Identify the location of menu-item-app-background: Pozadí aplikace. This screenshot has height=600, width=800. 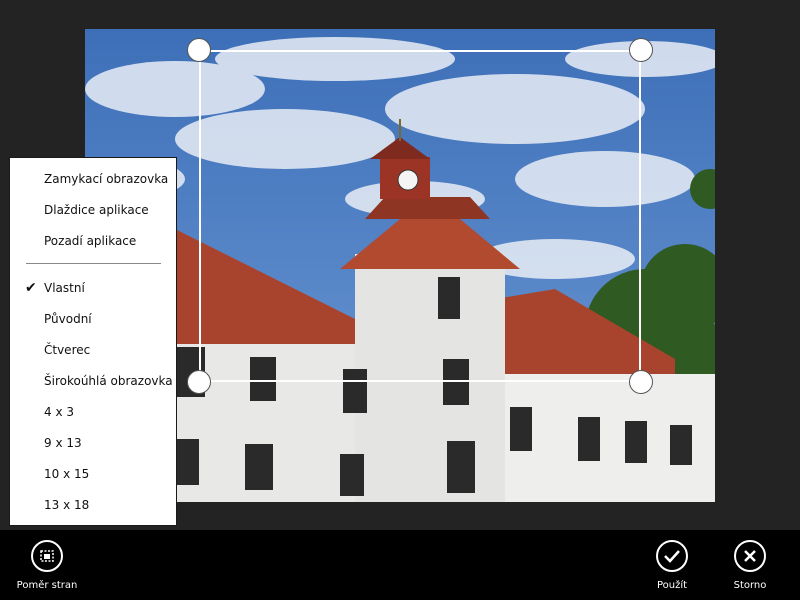
(93, 241).